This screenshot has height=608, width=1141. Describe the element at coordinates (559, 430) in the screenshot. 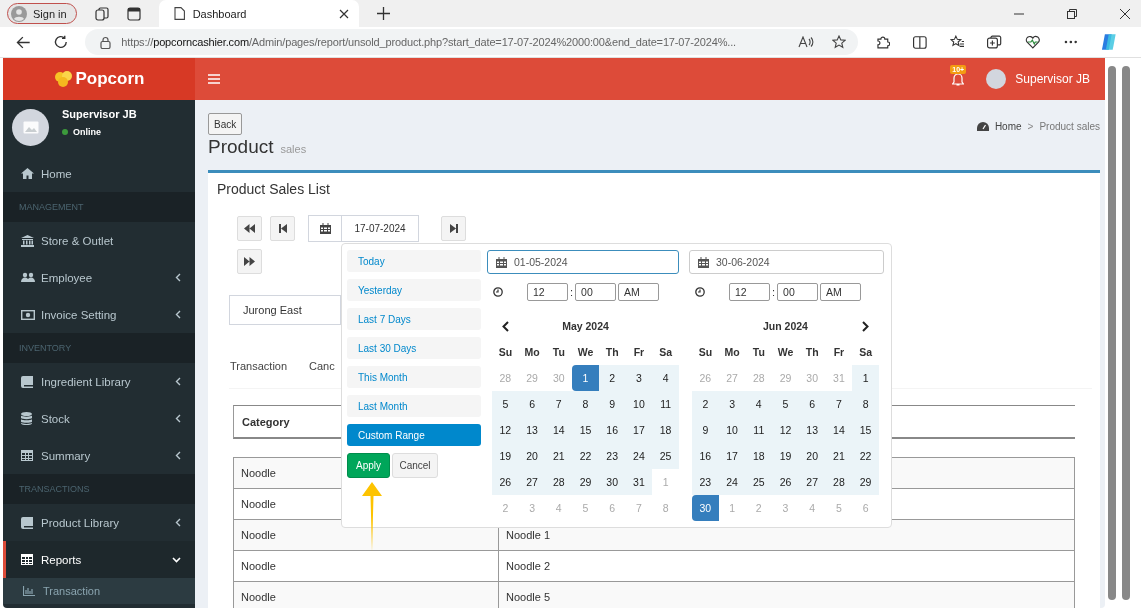

I see `calendar-day: 14` at that location.